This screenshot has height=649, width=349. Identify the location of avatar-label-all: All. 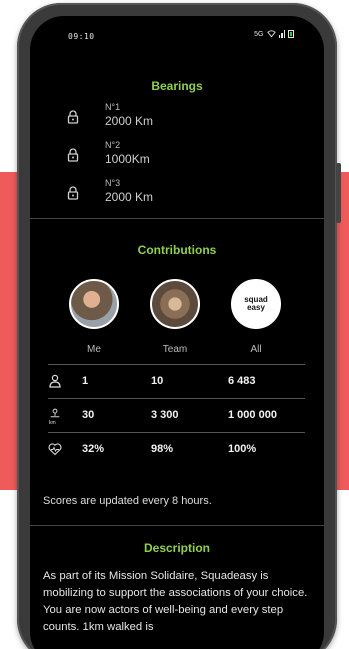
(256, 349).